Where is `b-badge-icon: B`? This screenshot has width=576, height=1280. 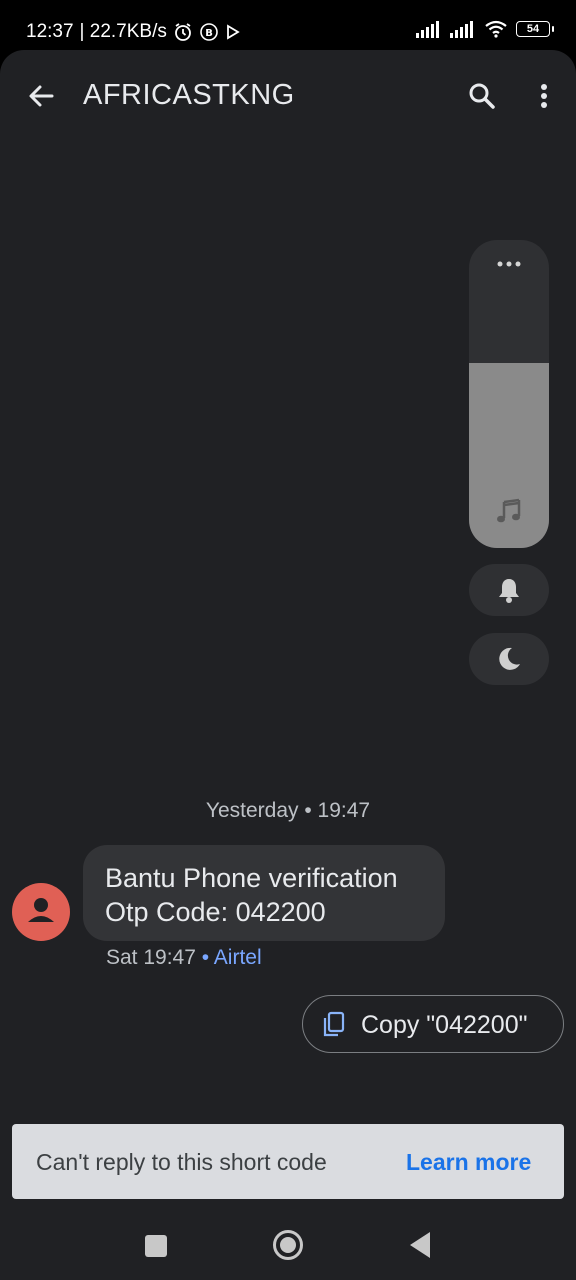
b-badge-icon: B is located at coordinates (209, 32).